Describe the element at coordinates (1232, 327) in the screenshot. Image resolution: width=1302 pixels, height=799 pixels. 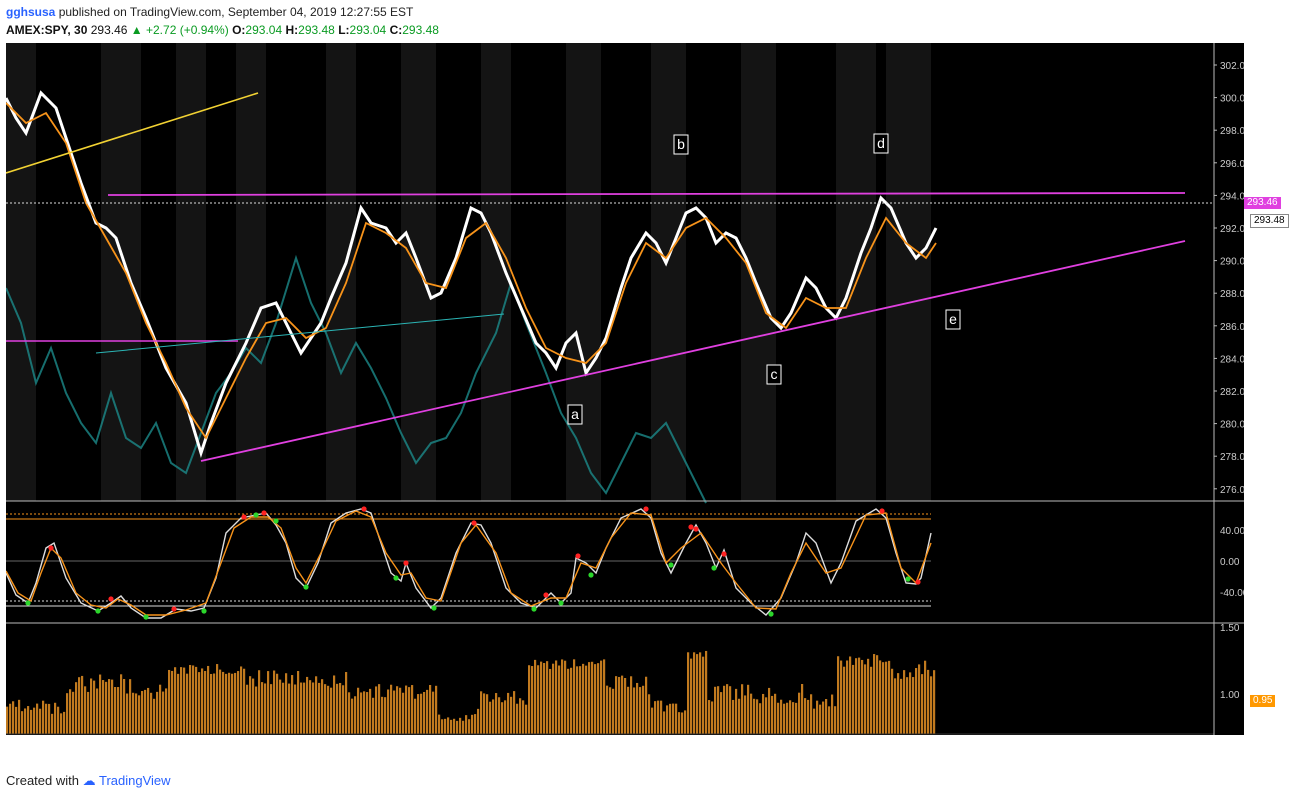
I see `price-tick-label: 286.00` at that location.